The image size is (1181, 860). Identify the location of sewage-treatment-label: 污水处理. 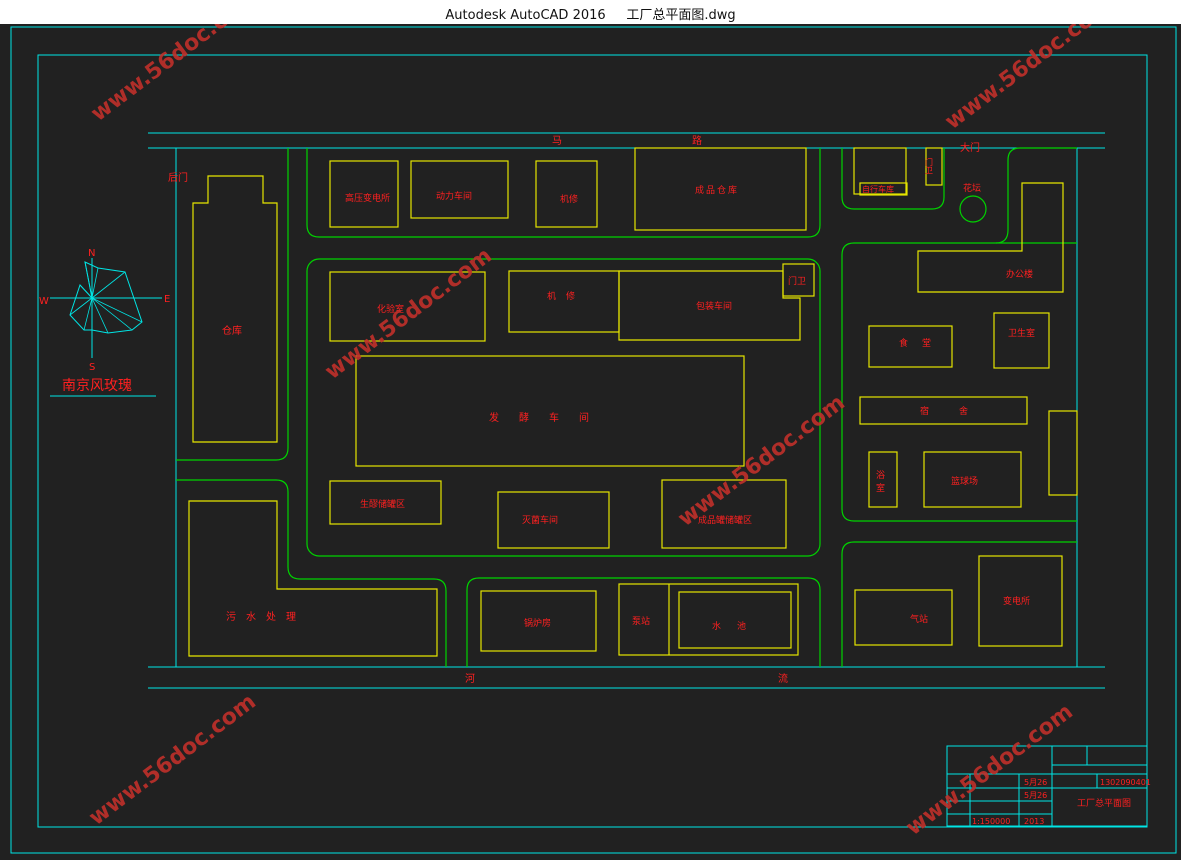
(266, 617).